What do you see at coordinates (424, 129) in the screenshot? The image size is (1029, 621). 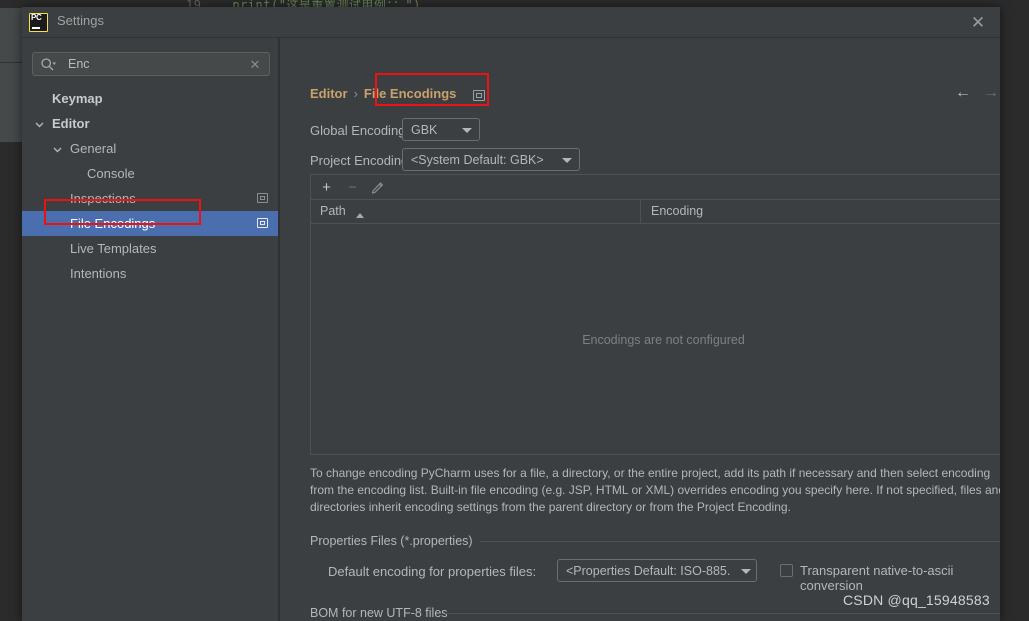 I see `global-encoding-value: GBK` at bounding box center [424, 129].